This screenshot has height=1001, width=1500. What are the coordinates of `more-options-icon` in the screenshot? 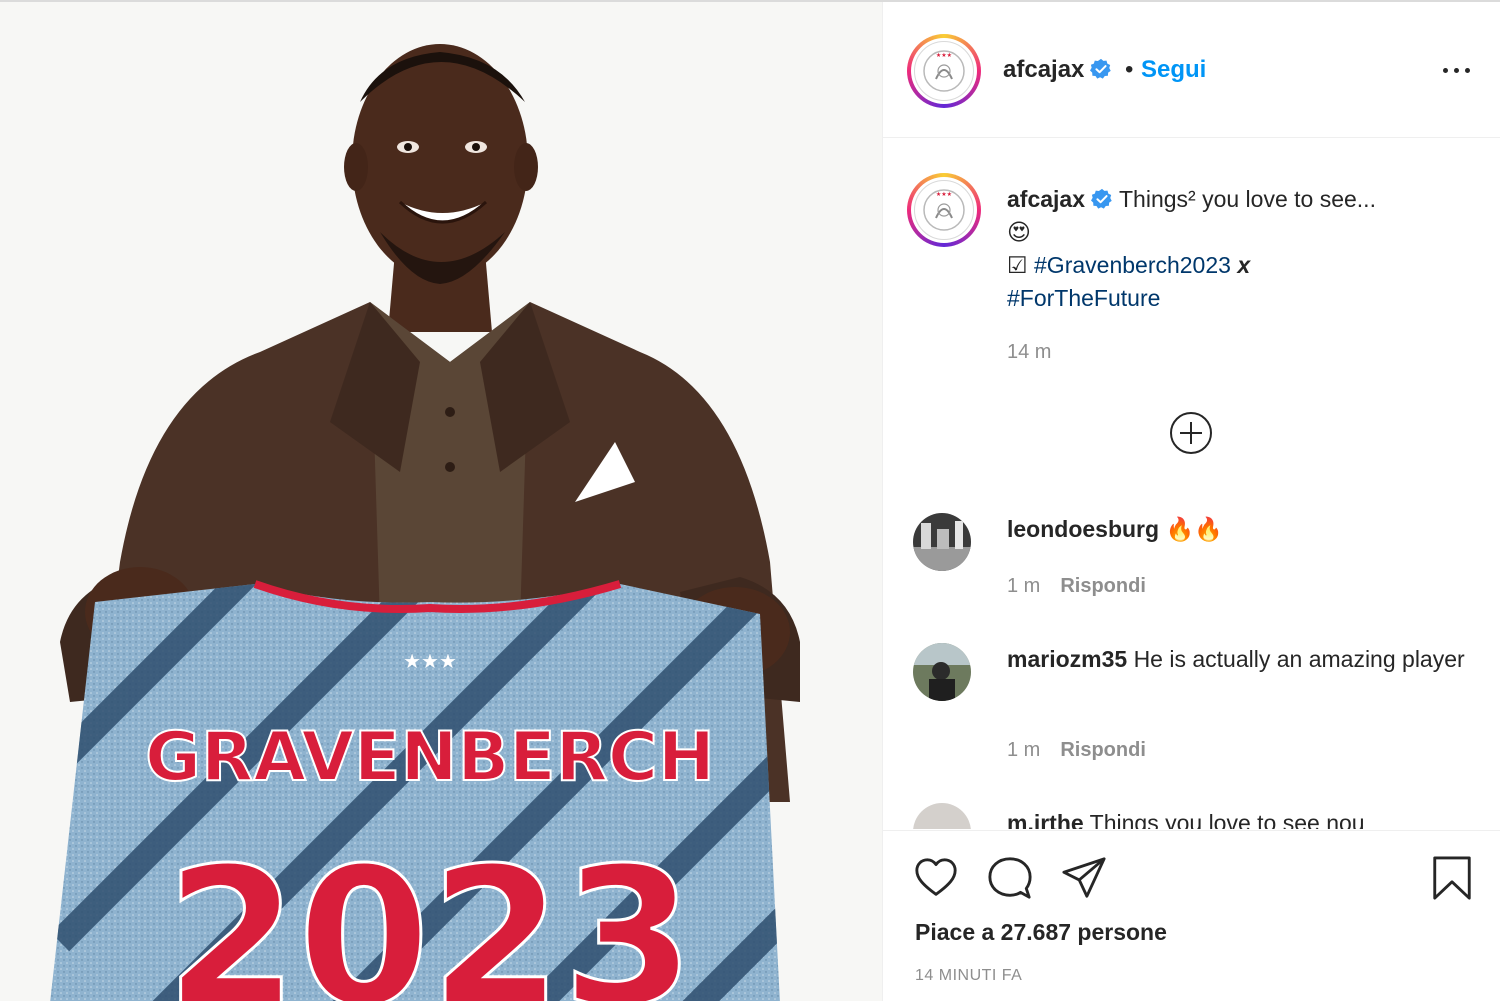 It's located at (1457, 70).